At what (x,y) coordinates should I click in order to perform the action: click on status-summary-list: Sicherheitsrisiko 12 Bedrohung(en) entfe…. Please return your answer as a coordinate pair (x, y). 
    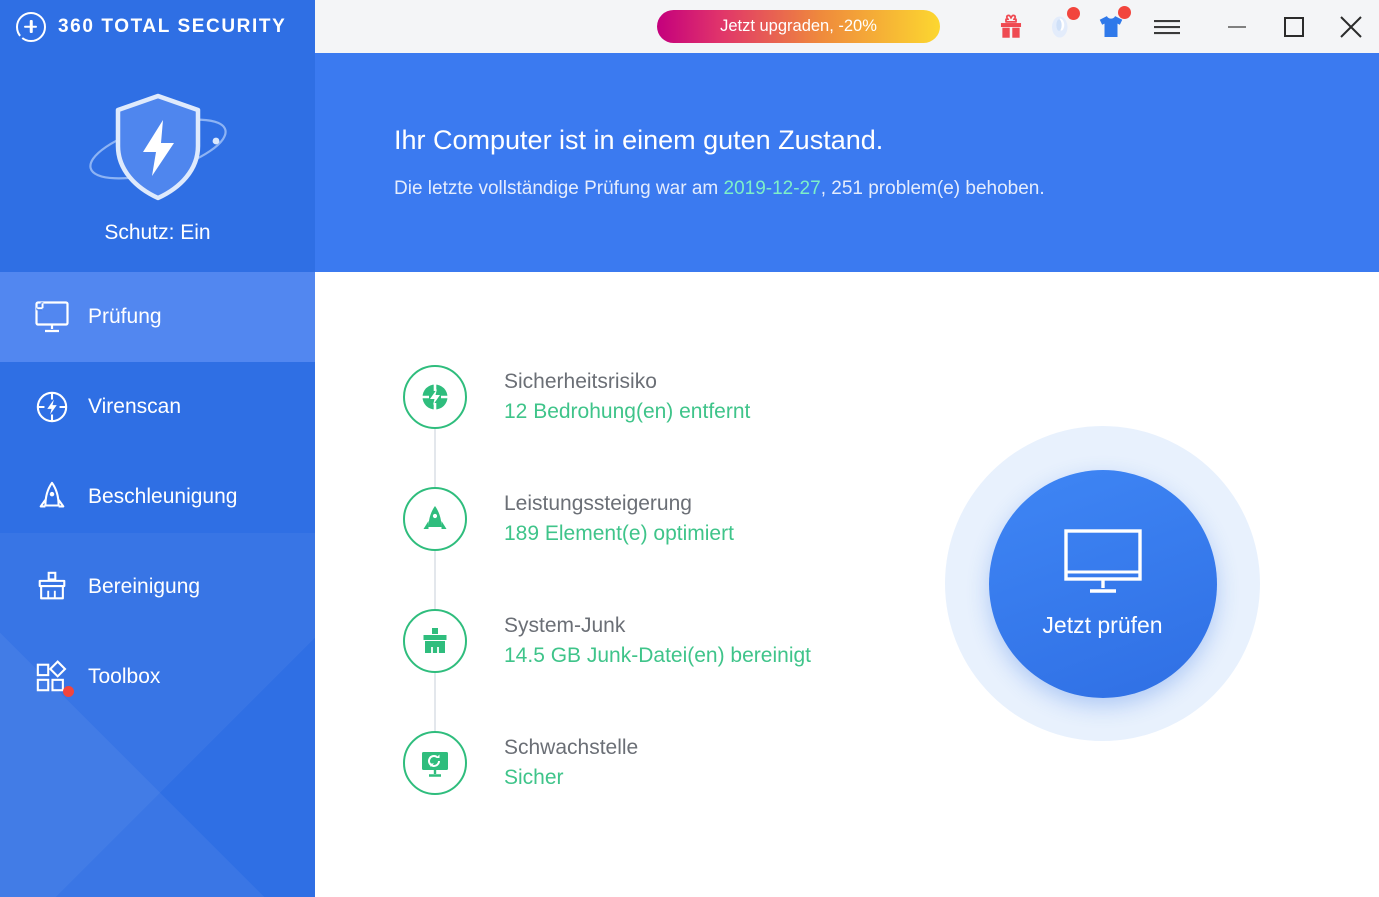
    Looking at the image, I should click on (607, 580).